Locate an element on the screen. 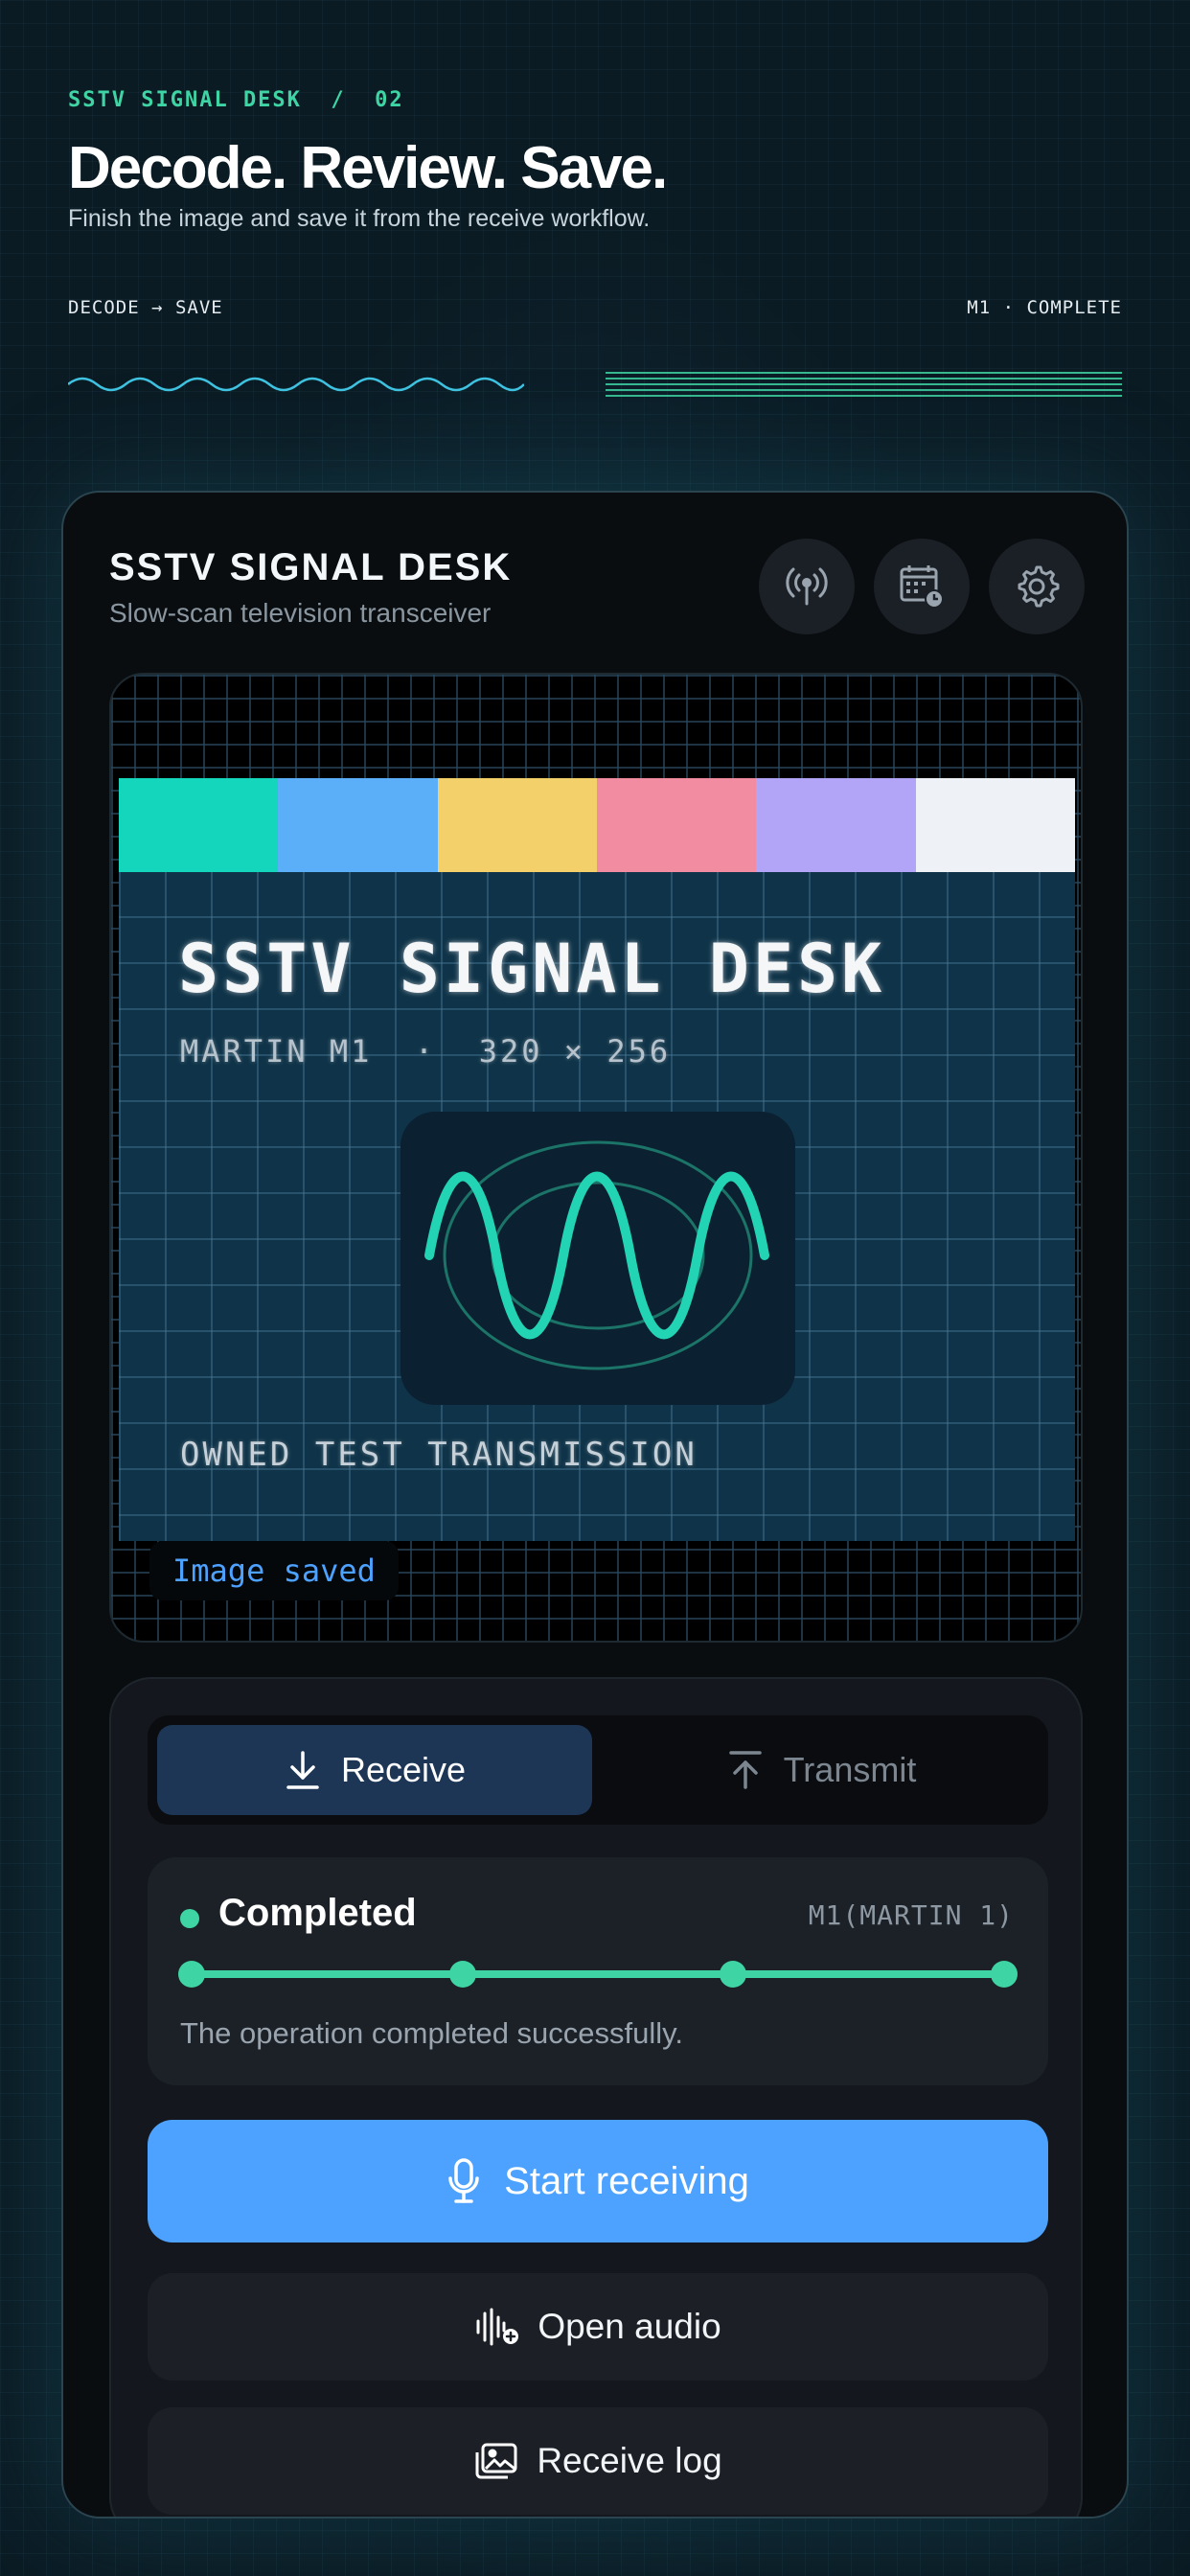 Image resolution: width=1190 pixels, height=2576 pixels. tab-transmit-label: Transmit is located at coordinates (850, 1769).